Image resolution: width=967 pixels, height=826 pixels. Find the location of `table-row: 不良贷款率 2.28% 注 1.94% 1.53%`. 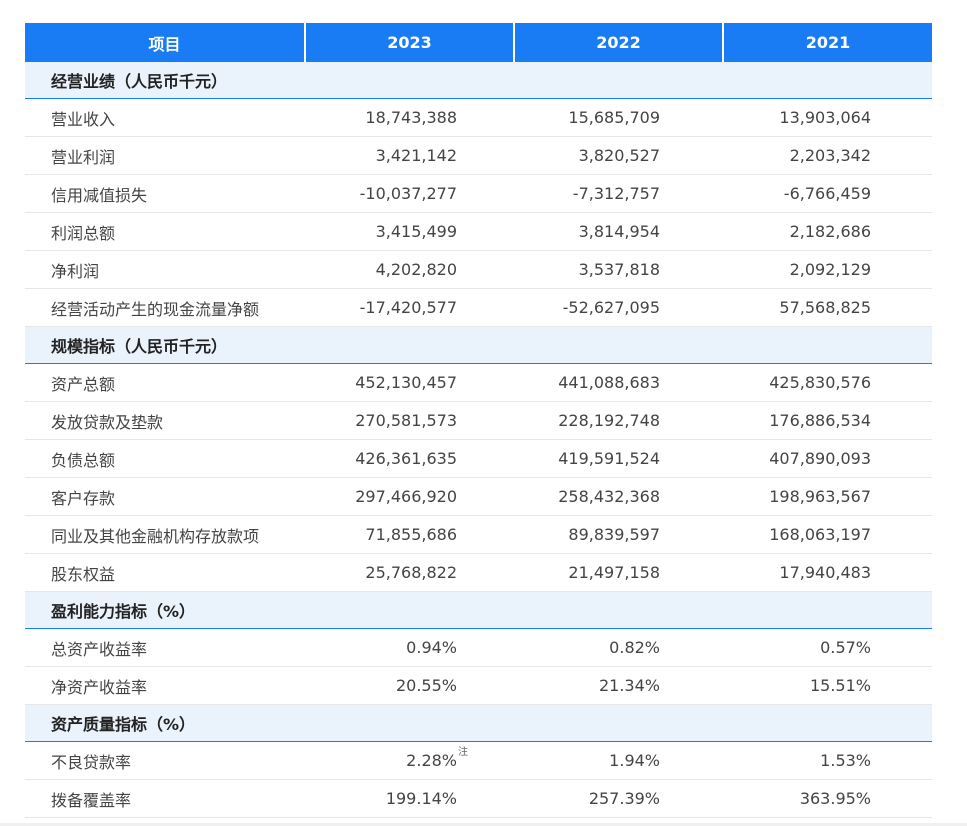

table-row: 不良贷款率 2.28% 注 1.94% 1.53% is located at coordinates (478, 761).